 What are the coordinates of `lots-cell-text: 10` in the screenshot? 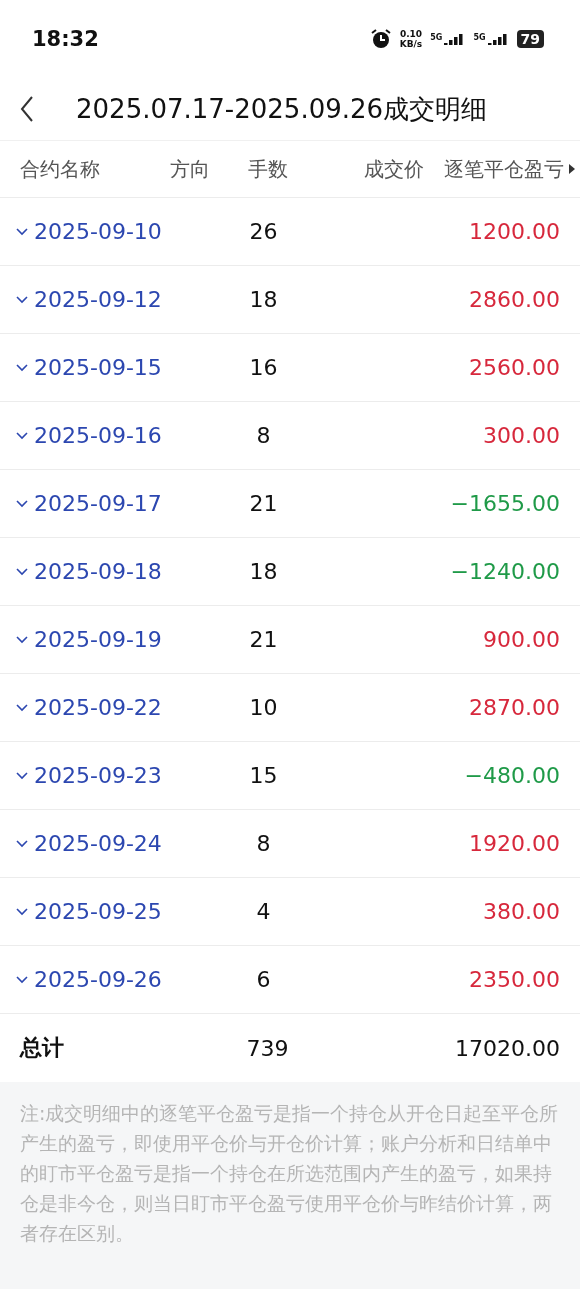 It's located at (263, 707).